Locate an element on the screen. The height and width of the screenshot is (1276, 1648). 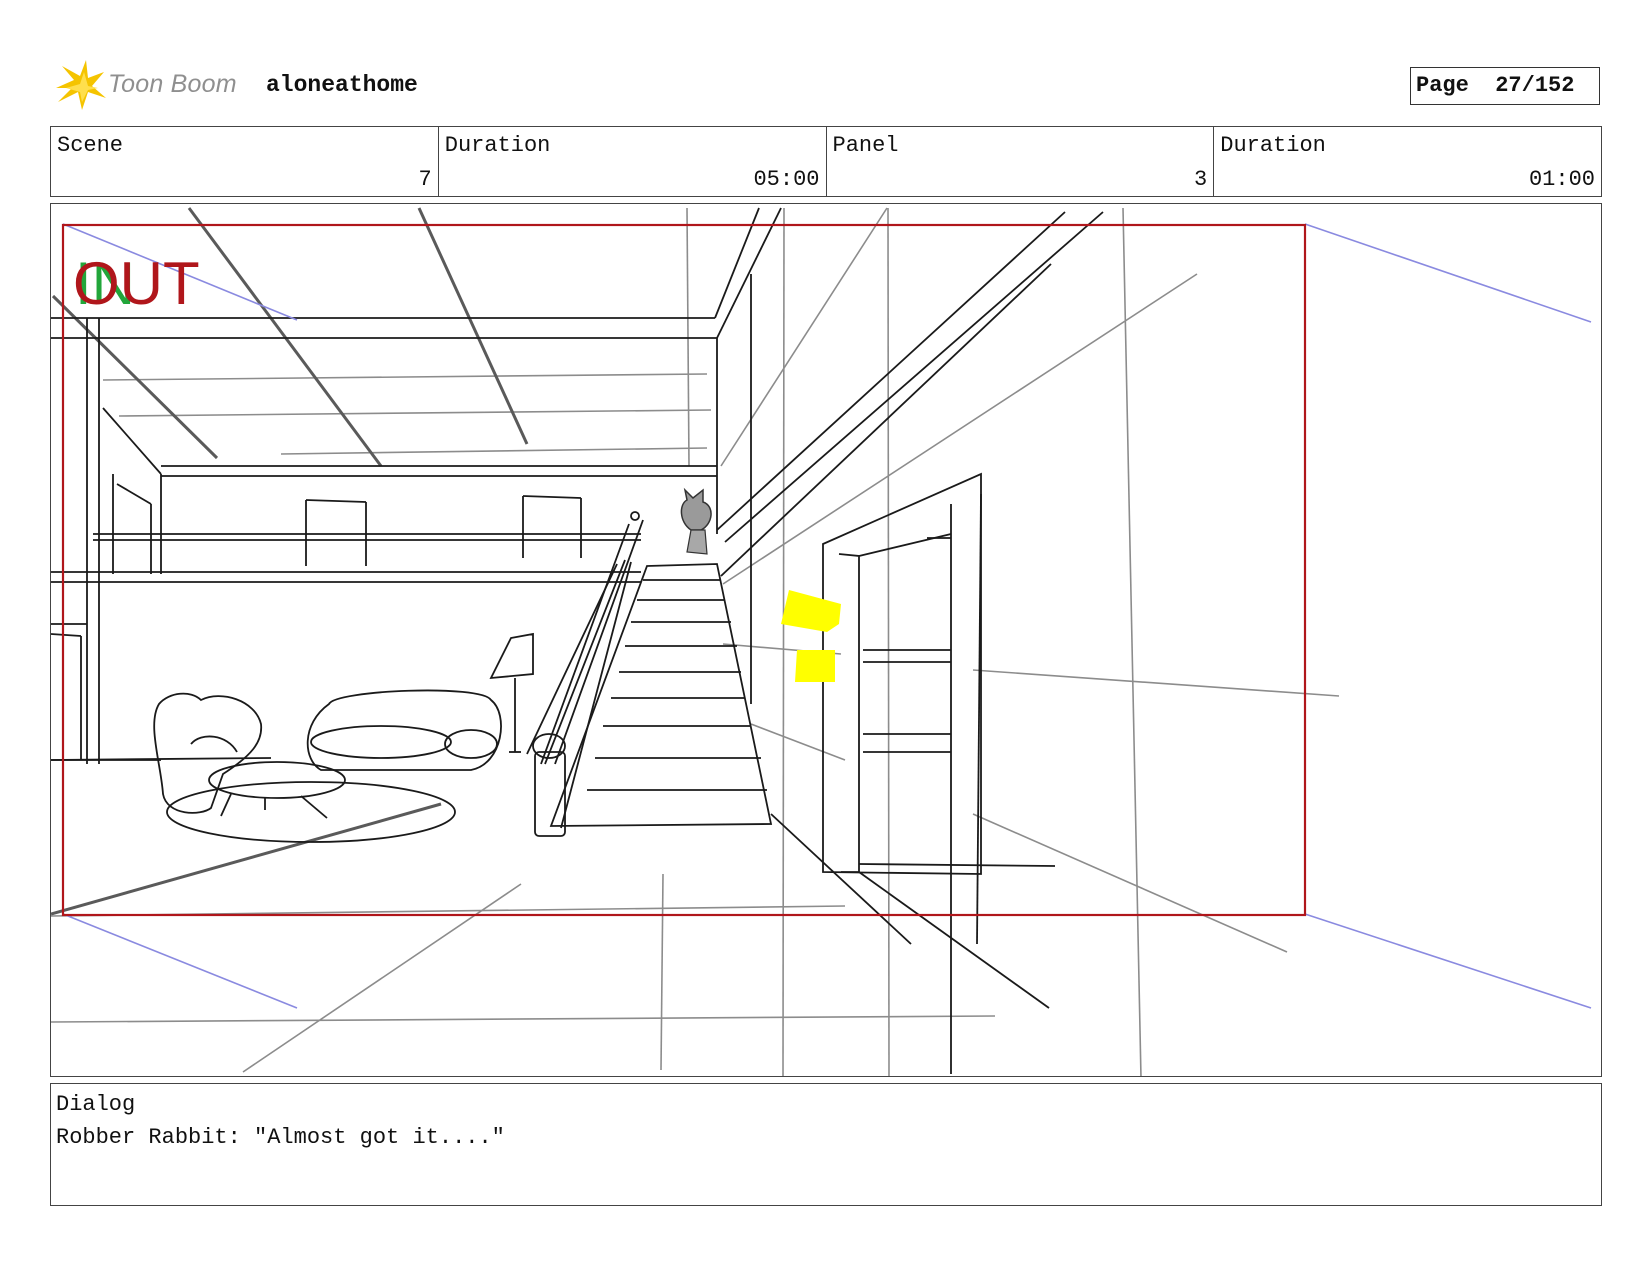
panel-cell: Panel 3 is located at coordinates (1021, 161).